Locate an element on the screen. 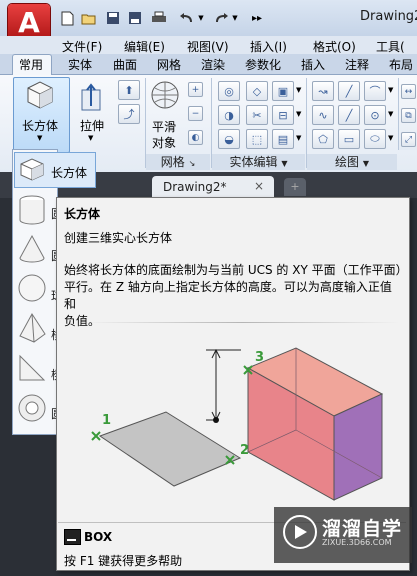  rectangle-icon: ▭ is located at coordinates (349, 139).